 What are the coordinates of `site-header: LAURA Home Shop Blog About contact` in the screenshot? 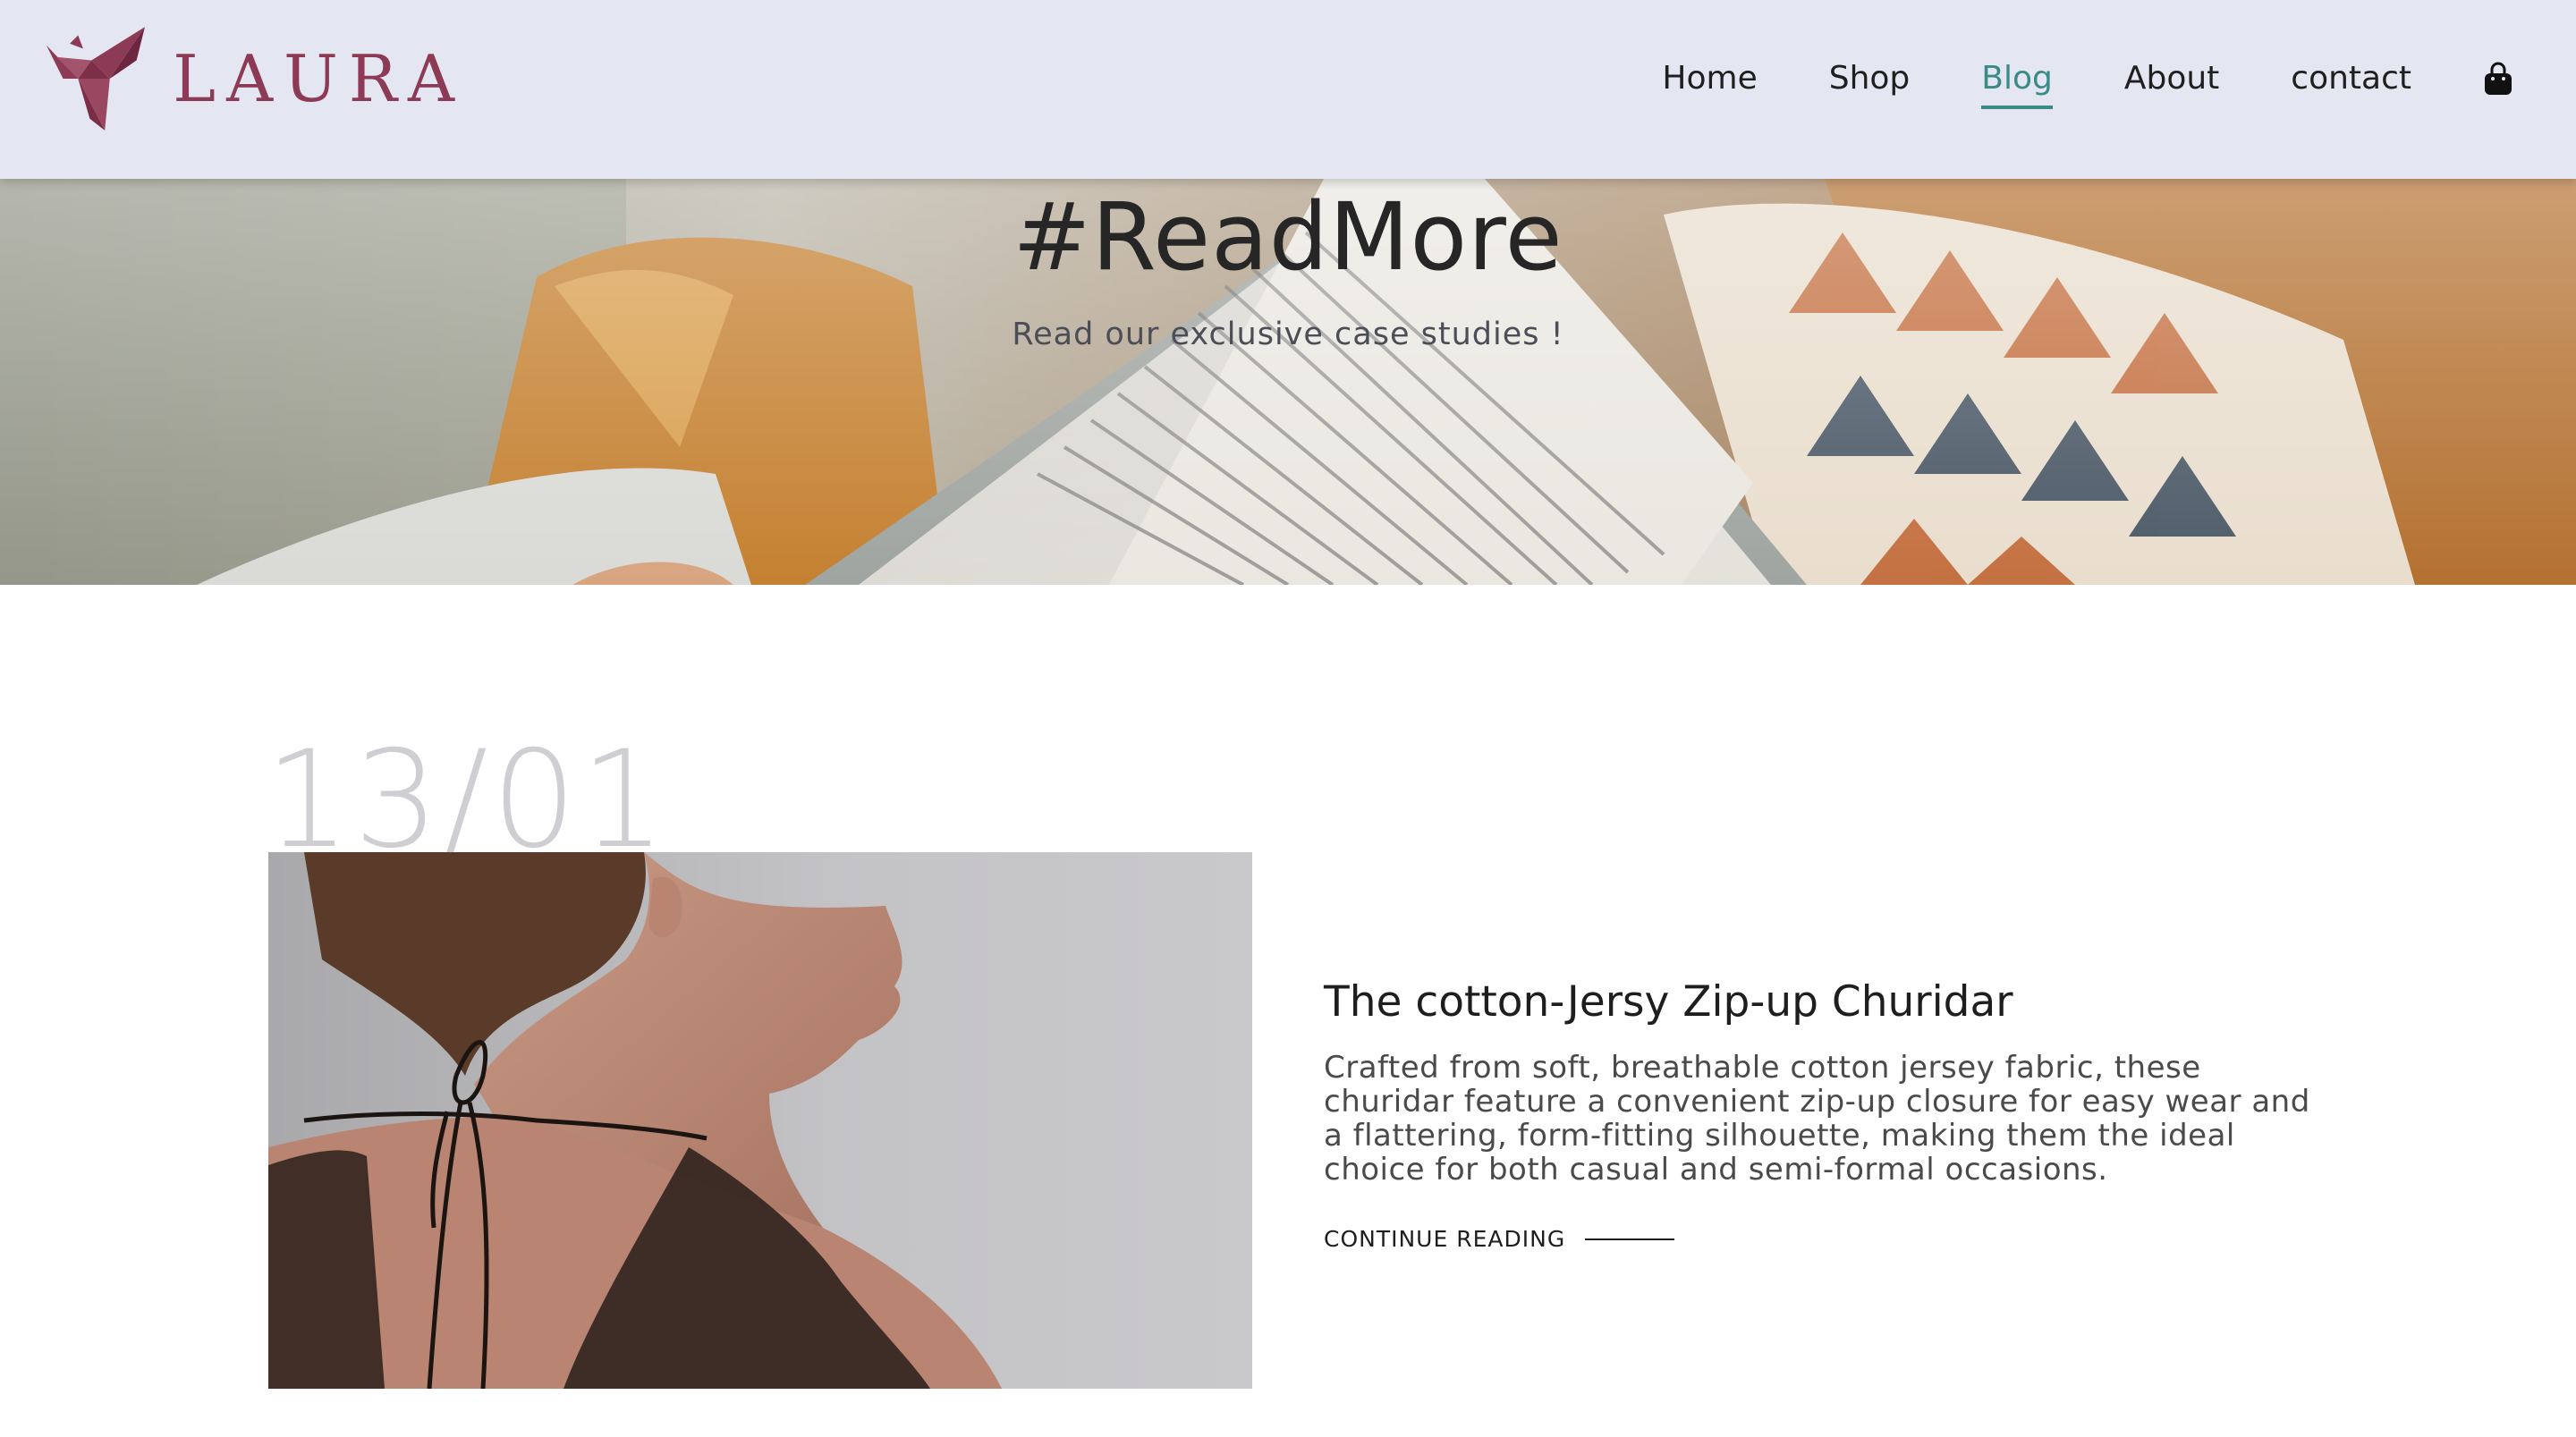 It's located at (1288, 90).